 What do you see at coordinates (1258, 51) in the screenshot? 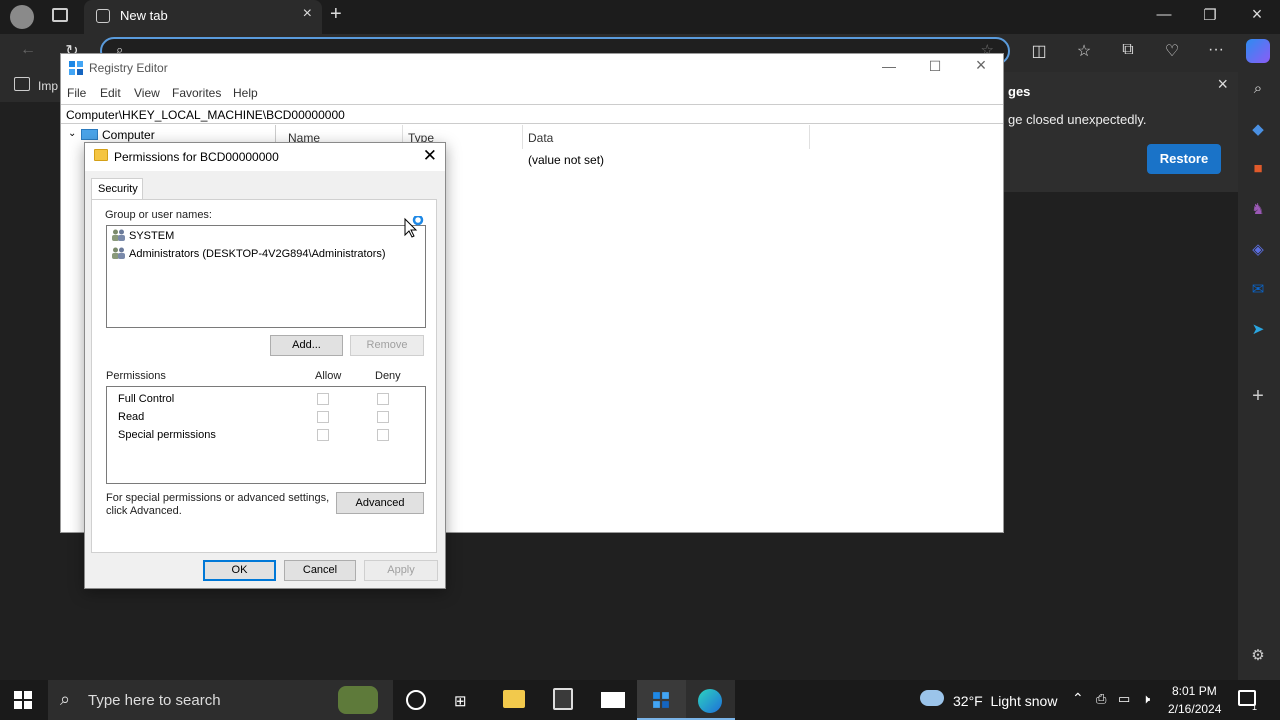
I see `copilot-icon` at bounding box center [1258, 51].